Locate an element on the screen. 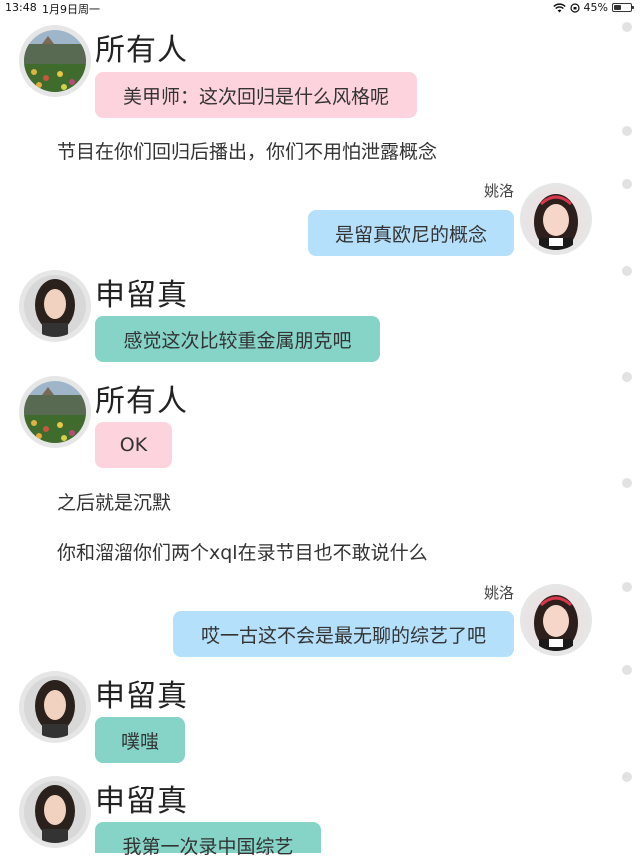 The height and width of the screenshot is (859, 640). message-bubble: 噗嗤 is located at coordinates (140, 740).